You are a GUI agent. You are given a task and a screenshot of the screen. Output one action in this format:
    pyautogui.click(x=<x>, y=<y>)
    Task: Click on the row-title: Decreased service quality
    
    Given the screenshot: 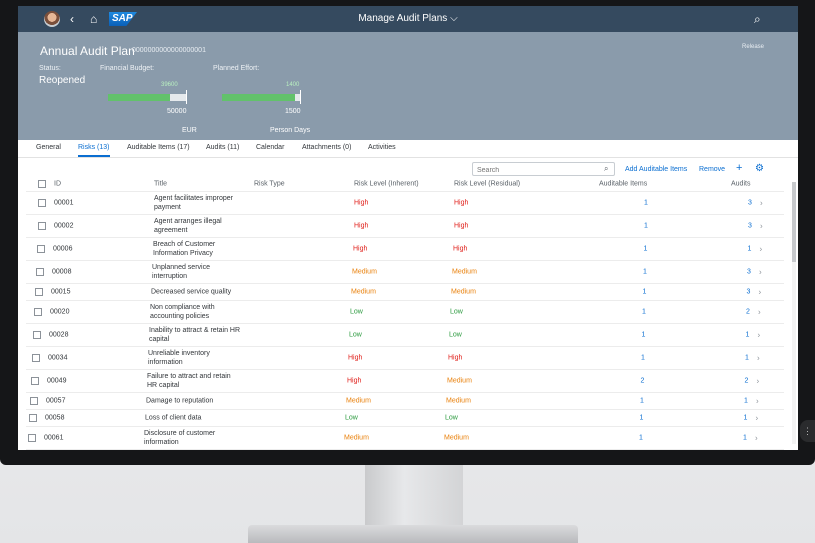 What is the action you would take?
    pyautogui.click(x=191, y=292)
    